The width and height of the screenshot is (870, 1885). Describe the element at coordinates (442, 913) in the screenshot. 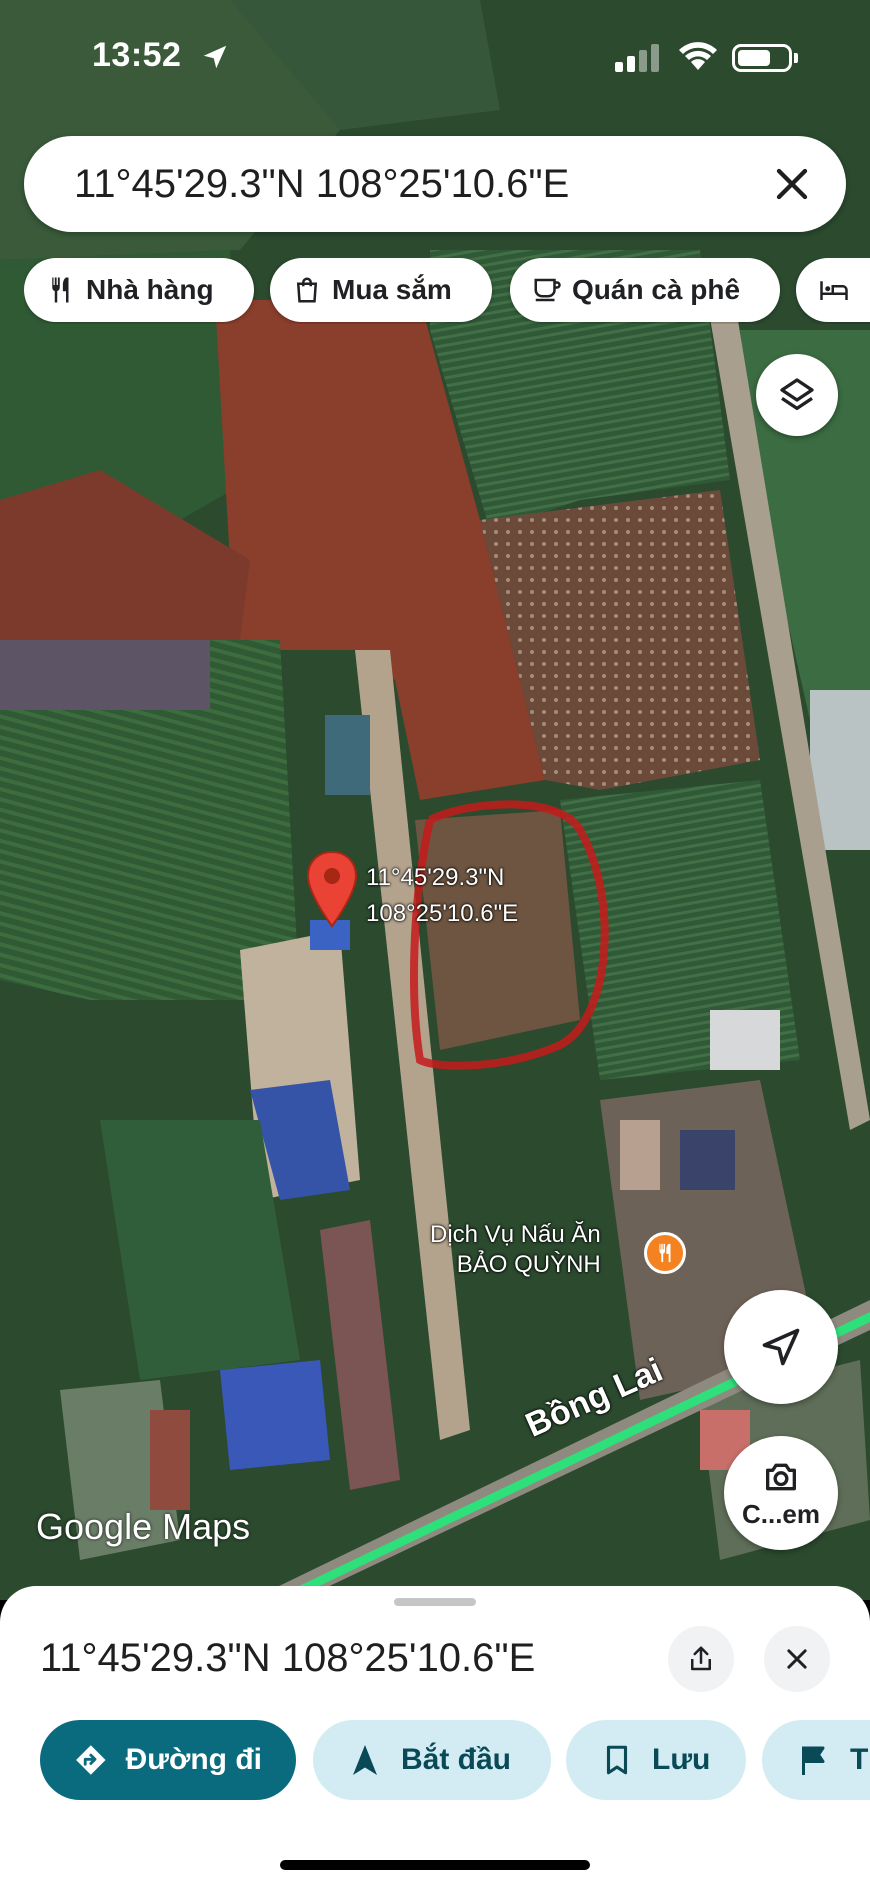

I see `pin-lng: 108°25'10.6"E` at that location.